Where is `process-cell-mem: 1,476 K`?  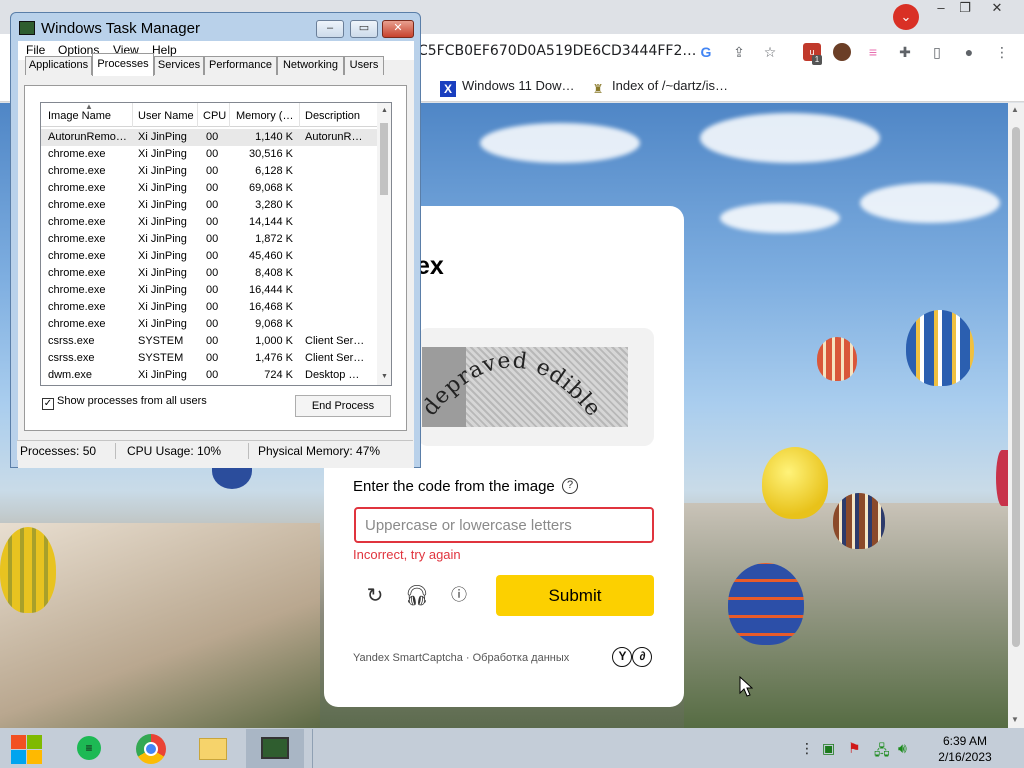
process-cell-mem: 1,476 K is located at coordinates (274, 358).